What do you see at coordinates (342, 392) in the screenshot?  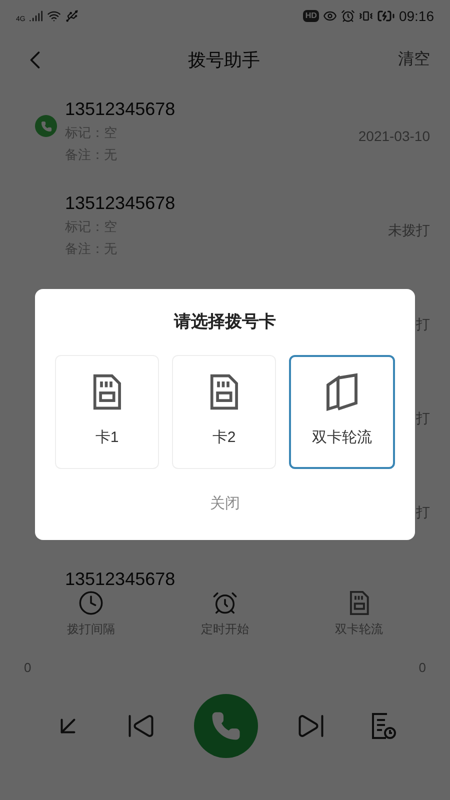 I see `dual-card-icon` at bounding box center [342, 392].